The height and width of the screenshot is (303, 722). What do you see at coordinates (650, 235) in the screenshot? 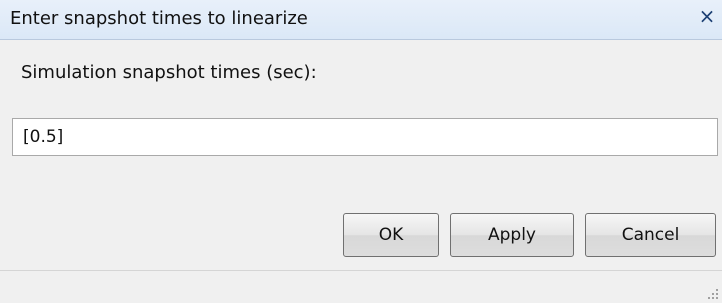
I see `cancel-button: Cancel` at bounding box center [650, 235].